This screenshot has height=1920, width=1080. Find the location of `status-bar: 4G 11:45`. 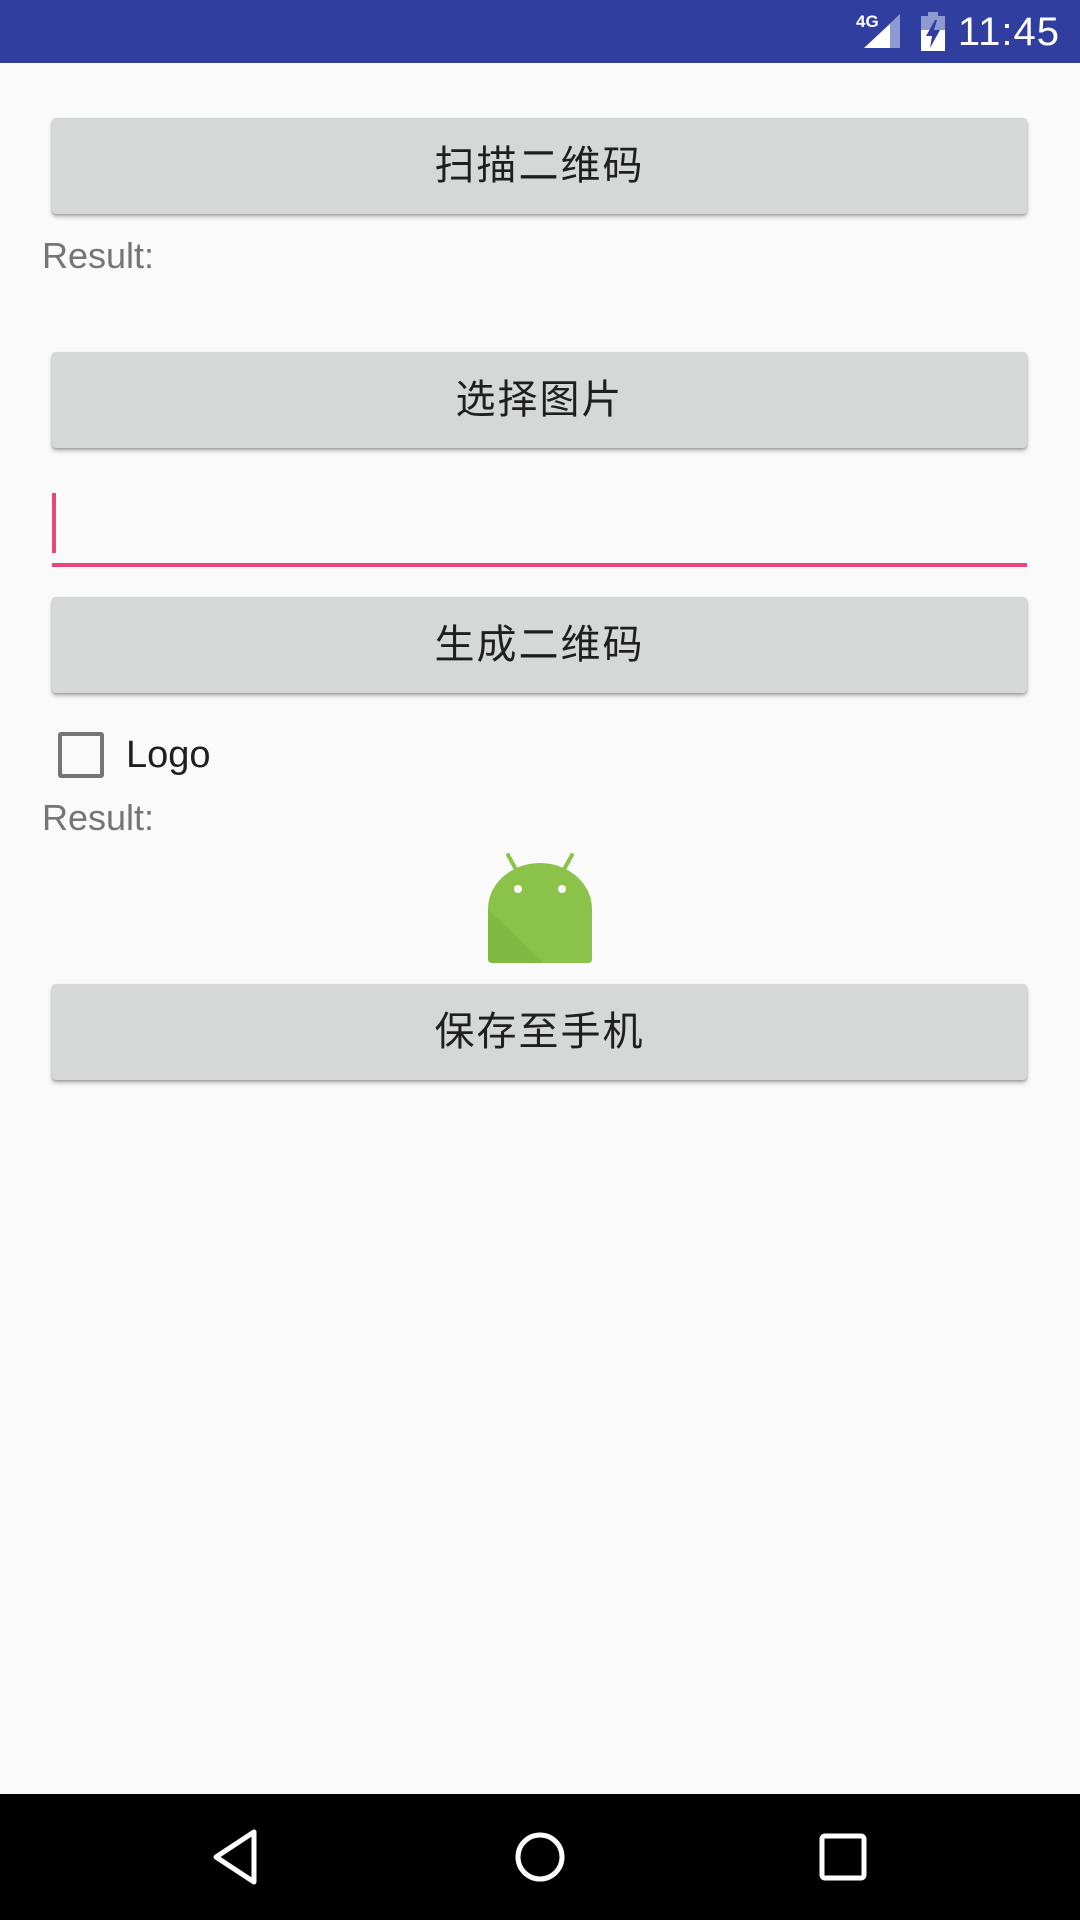

status-bar: 4G 11:45 is located at coordinates (540, 31).